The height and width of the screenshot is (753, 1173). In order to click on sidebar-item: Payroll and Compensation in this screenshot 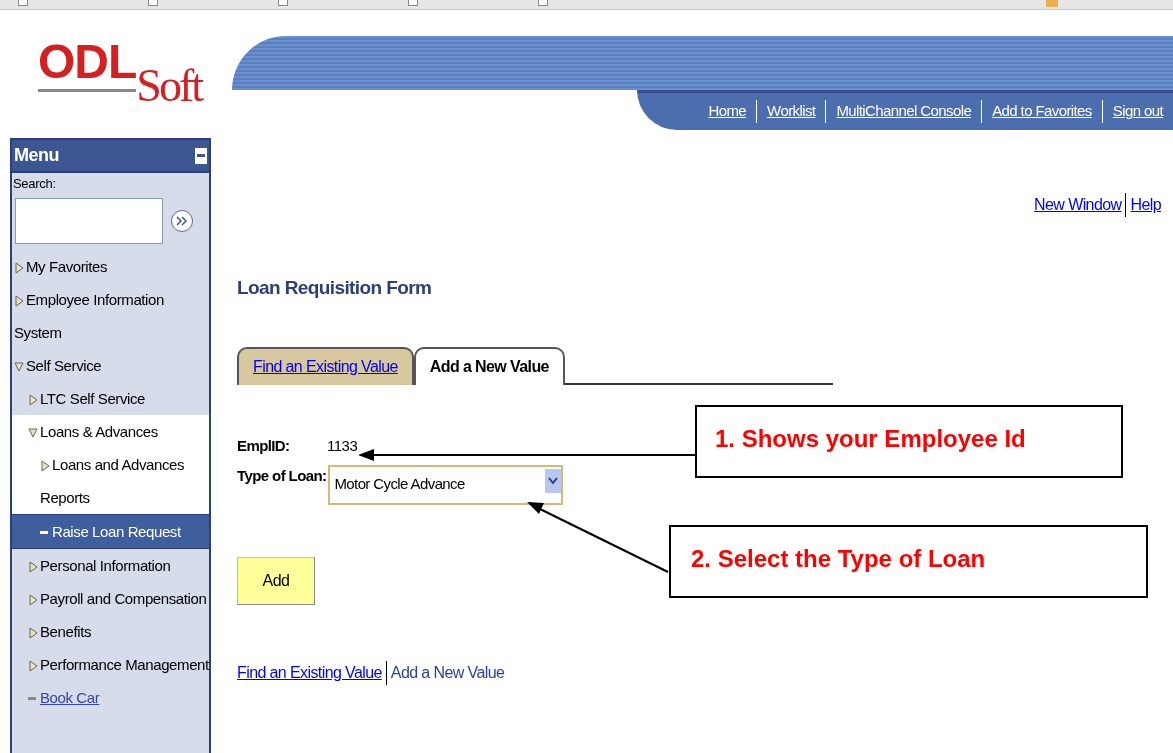, I will do `click(110, 598)`.